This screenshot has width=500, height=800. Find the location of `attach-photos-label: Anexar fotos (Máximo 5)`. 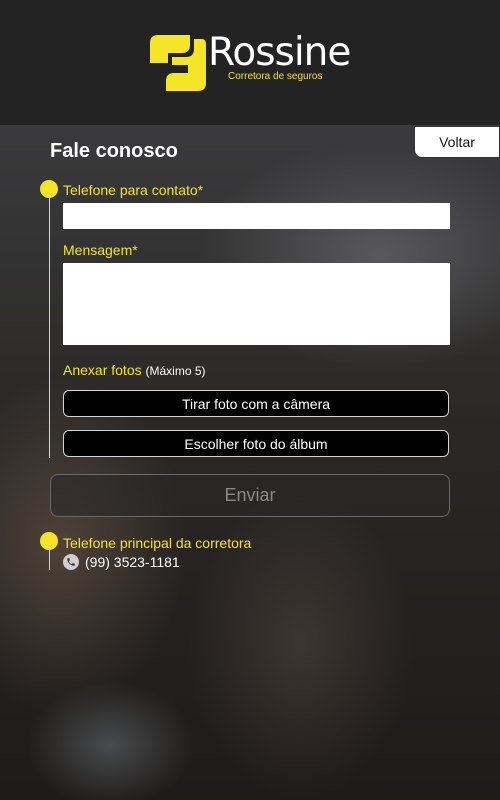

attach-photos-label: Anexar fotos (Máximo 5) is located at coordinates (134, 370).